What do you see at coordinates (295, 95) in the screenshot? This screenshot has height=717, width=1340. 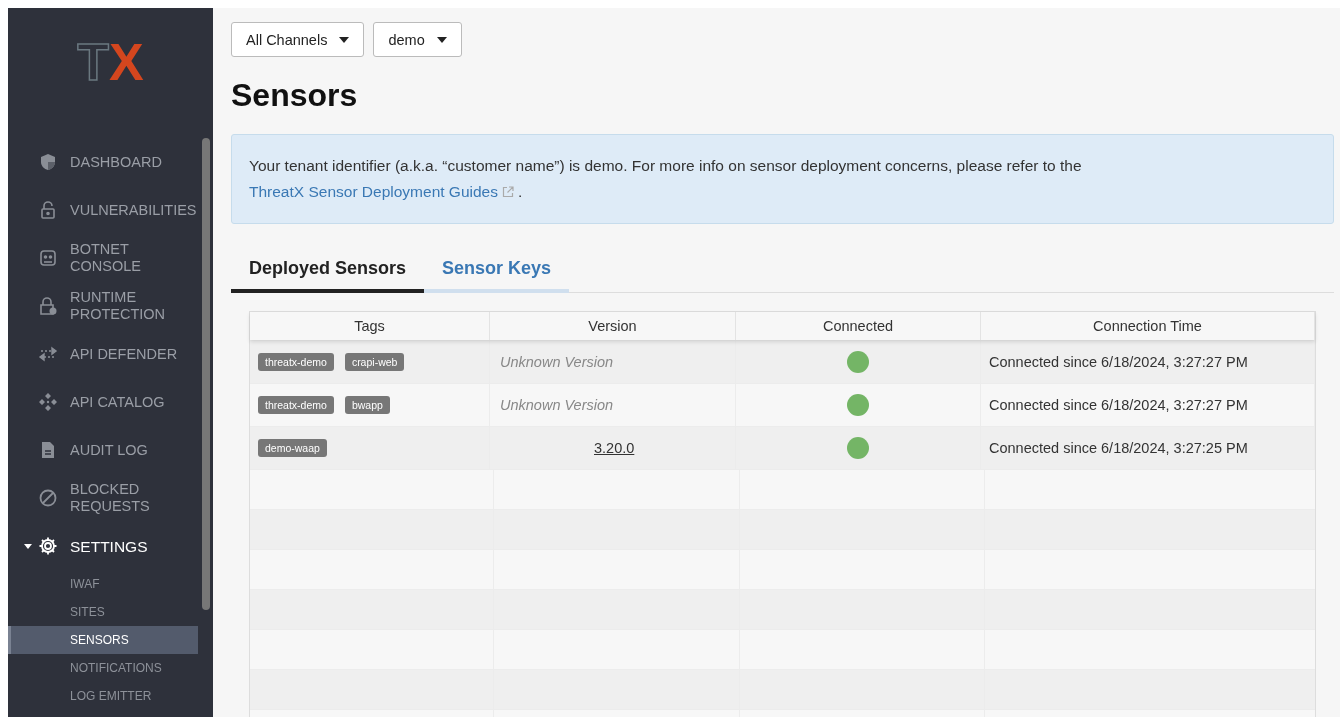 I see `page-title: Sensors` at bounding box center [295, 95].